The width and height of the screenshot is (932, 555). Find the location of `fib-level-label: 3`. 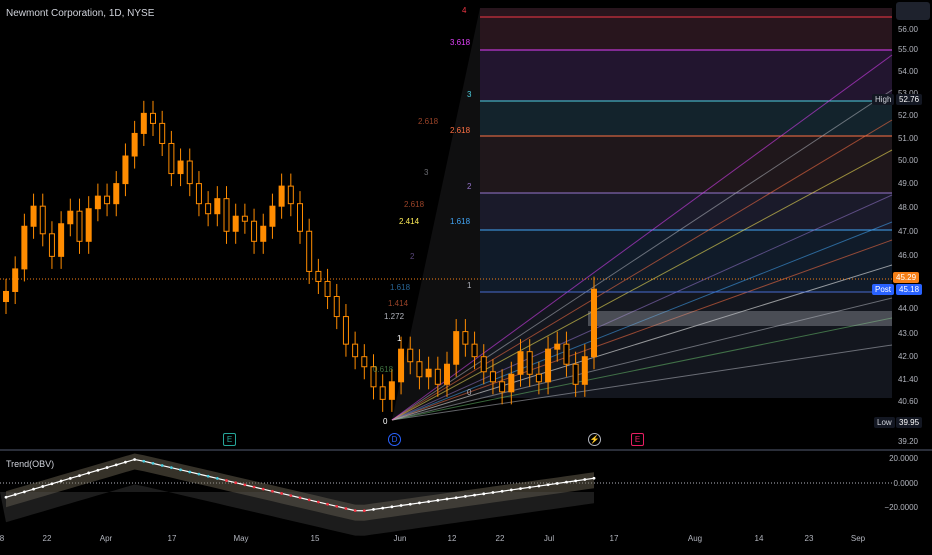

fib-level-label: 3 is located at coordinates (469, 94).